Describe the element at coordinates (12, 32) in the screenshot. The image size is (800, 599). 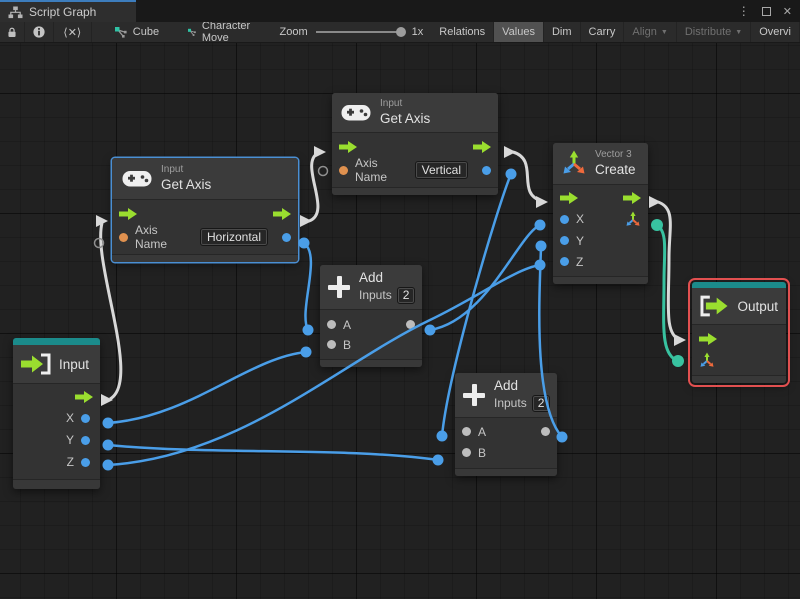
I see `lock-button` at that location.